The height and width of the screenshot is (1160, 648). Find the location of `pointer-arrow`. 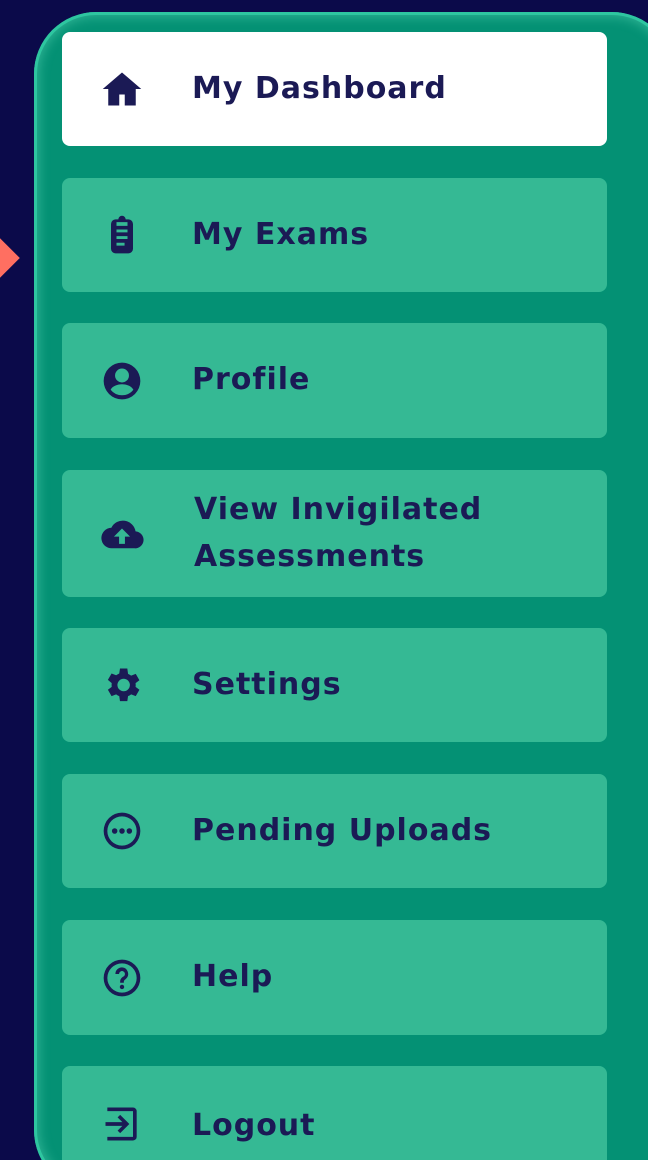

pointer-arrow is located at coordinates (10, 258).